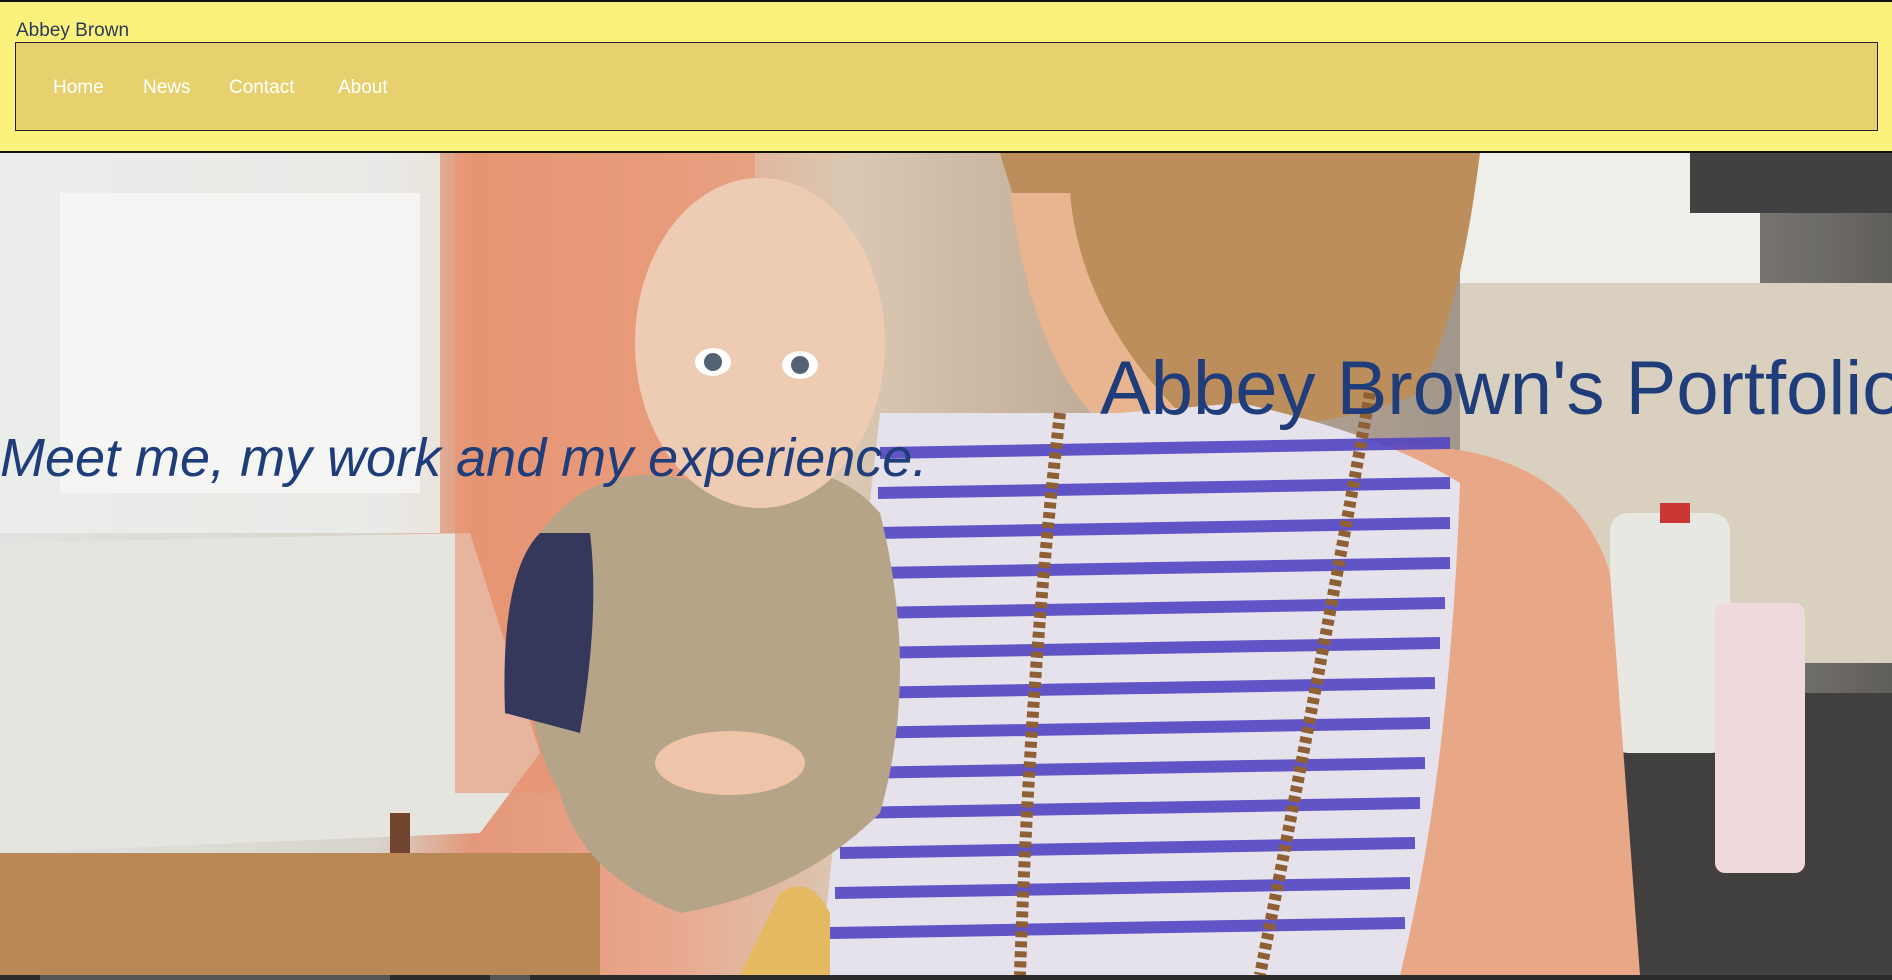  What do you see at coordinates (78, 88) in the screenshot?
I see `nav-item-home: Home` at bounding box center [78, 88].